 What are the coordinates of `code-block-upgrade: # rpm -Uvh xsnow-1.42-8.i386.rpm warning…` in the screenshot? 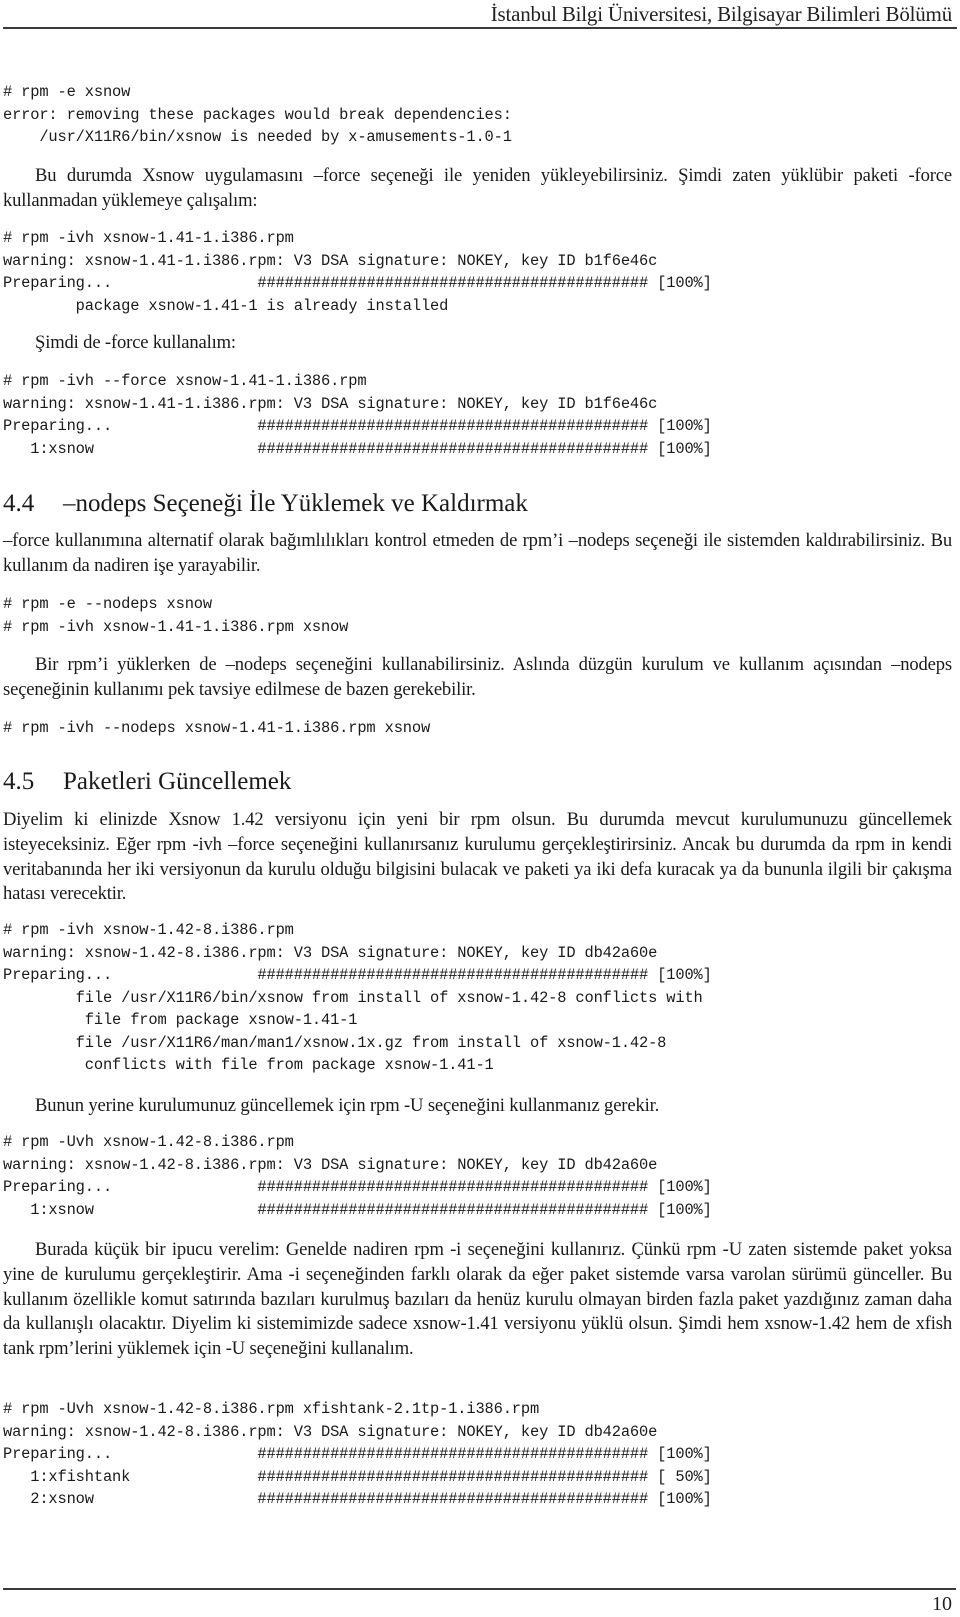 It's located at (477, 1176).